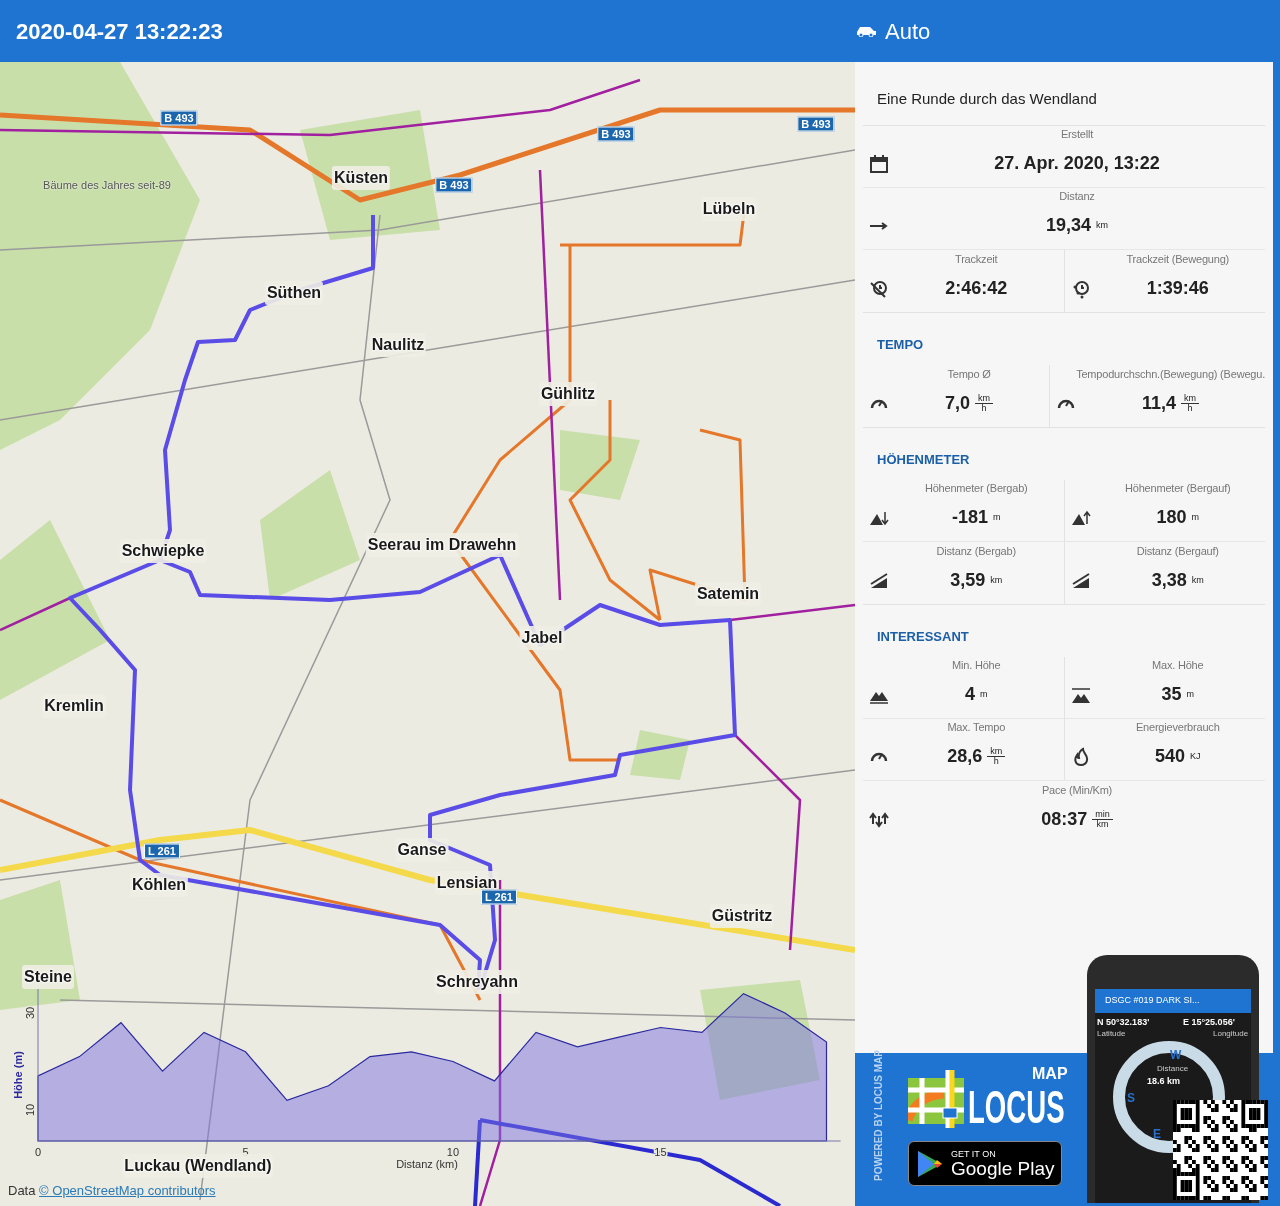  I want to click on longitude-value: E 15°25.056', so click(1209, 1022).